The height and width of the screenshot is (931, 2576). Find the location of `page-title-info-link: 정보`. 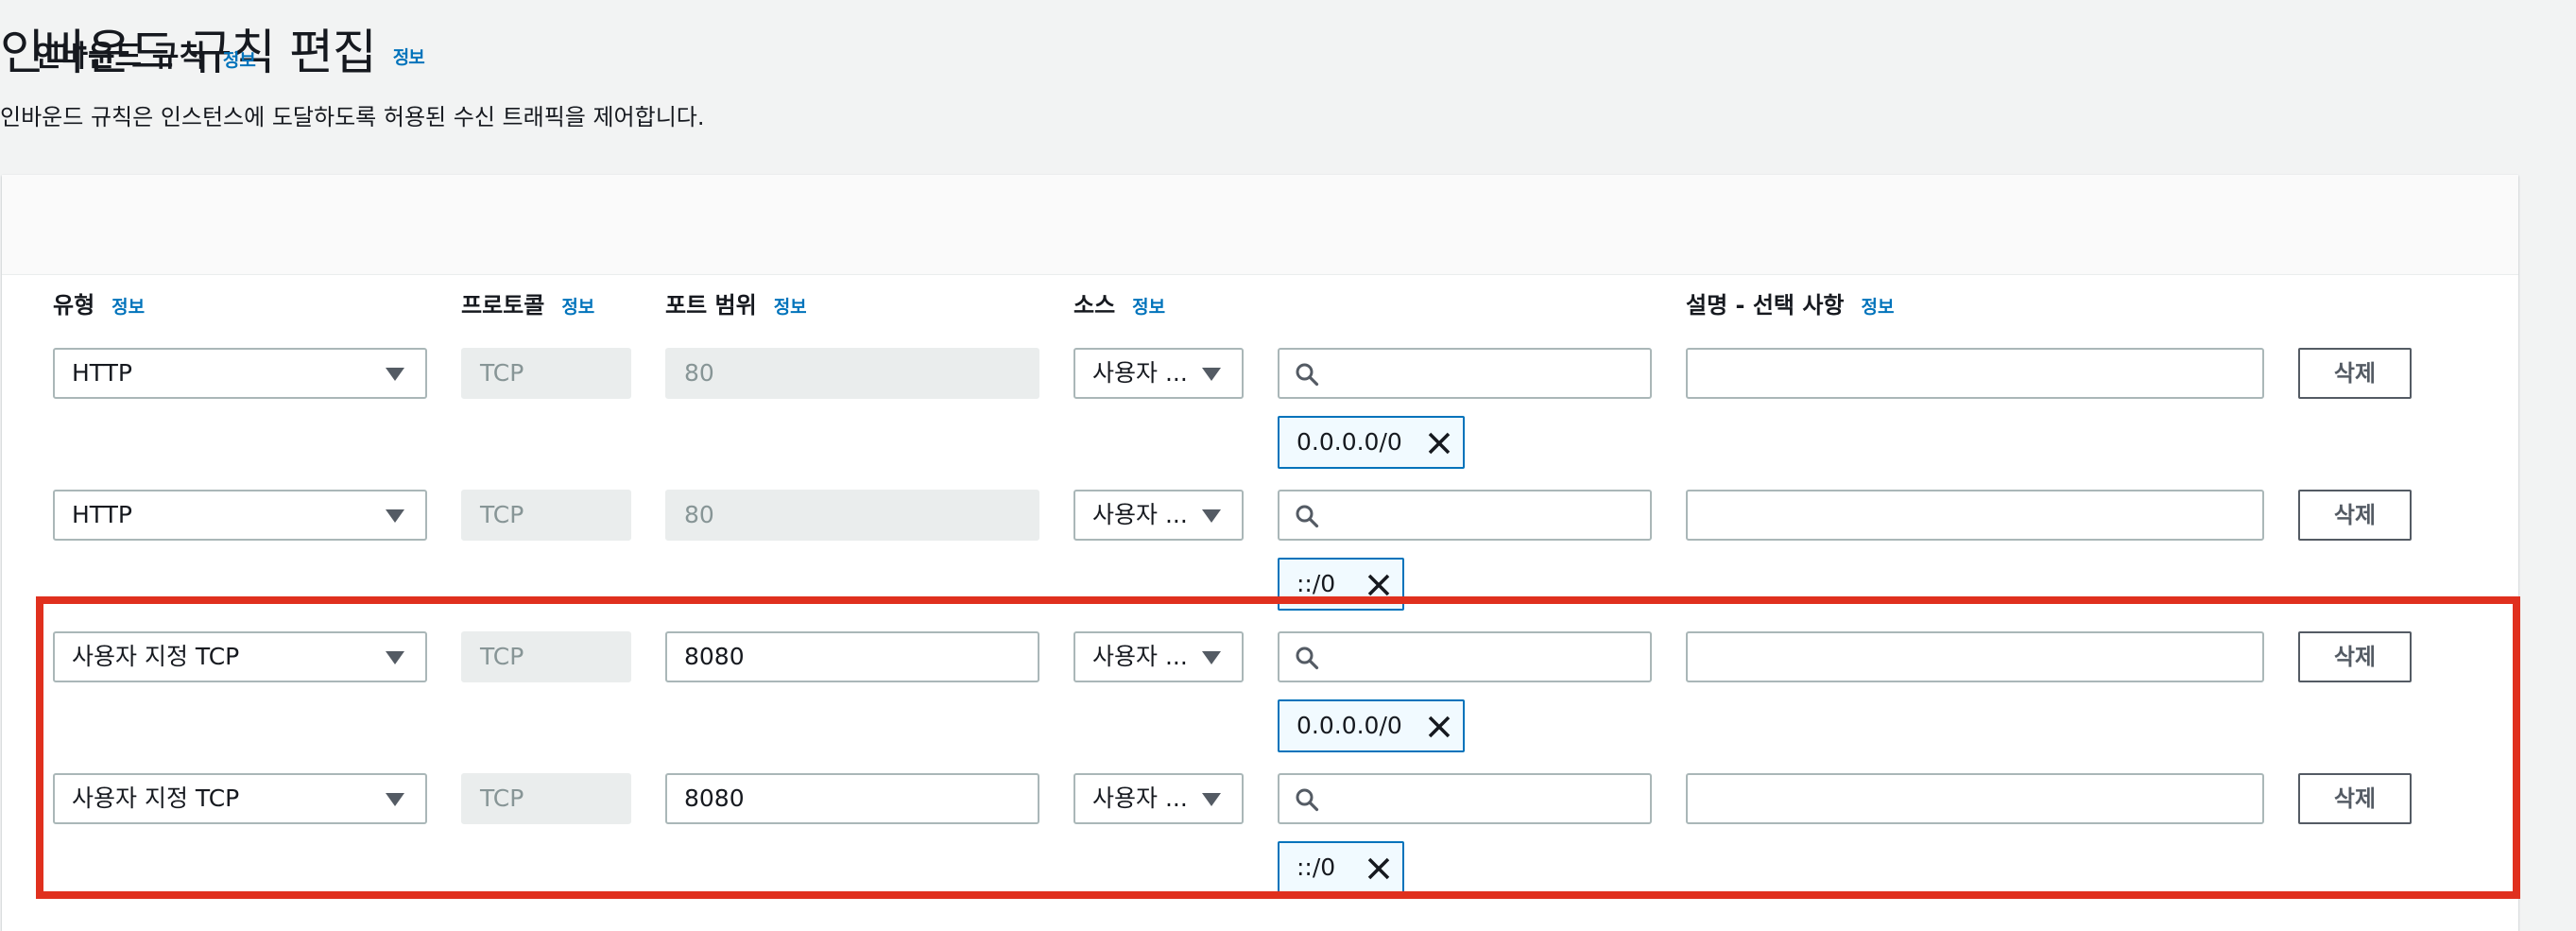

page-title-info-link: 정보 is located at coordinates (409, 57).